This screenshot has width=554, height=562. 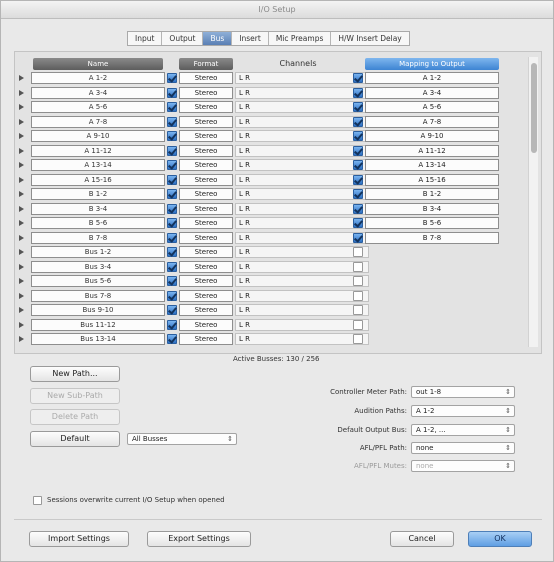 What do you see at coordinates (98, 237) in the screenshot?
I see `bus-name-field: B 7-8` at bounding box center [98, 237].